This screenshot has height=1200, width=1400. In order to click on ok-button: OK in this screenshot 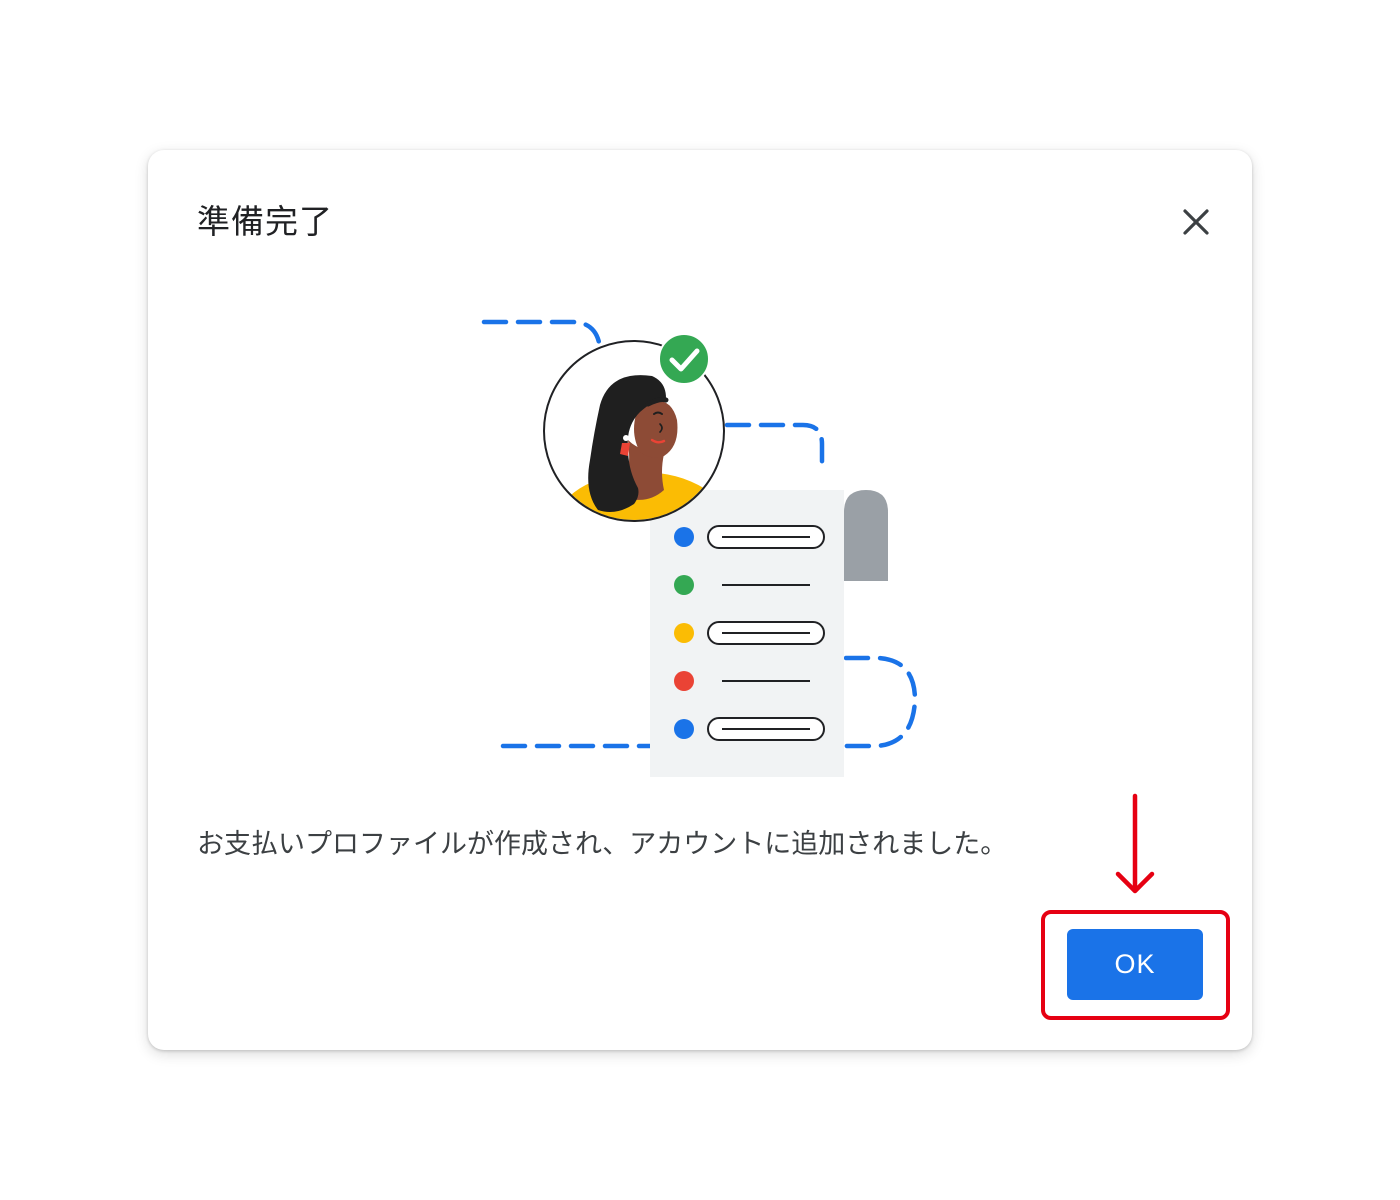, I will do `click(1135, 964)`.